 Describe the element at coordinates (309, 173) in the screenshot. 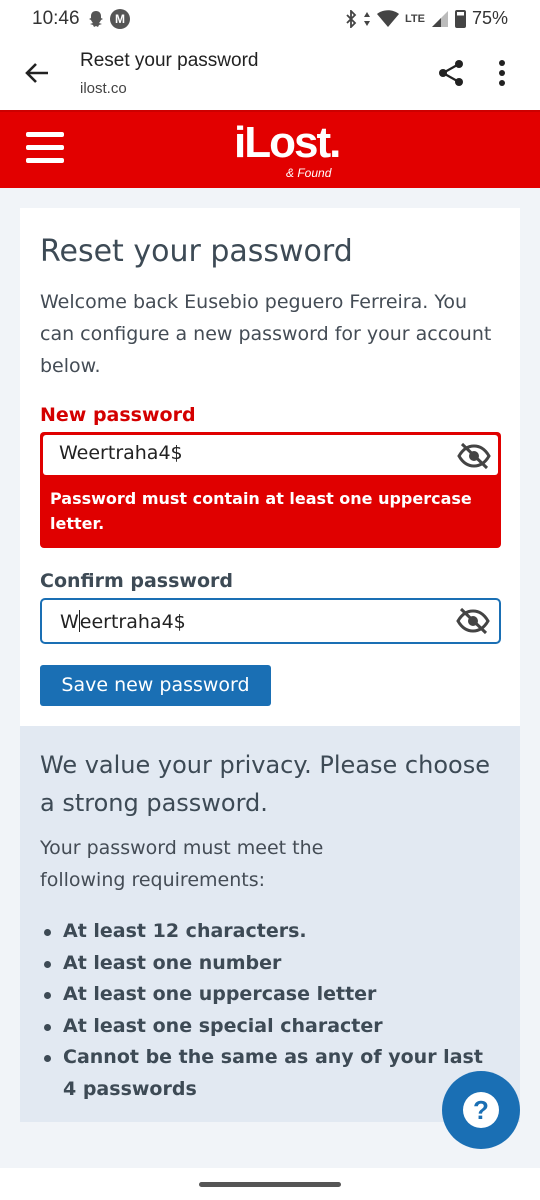

I see `brand-tagline: & Found` at that location.